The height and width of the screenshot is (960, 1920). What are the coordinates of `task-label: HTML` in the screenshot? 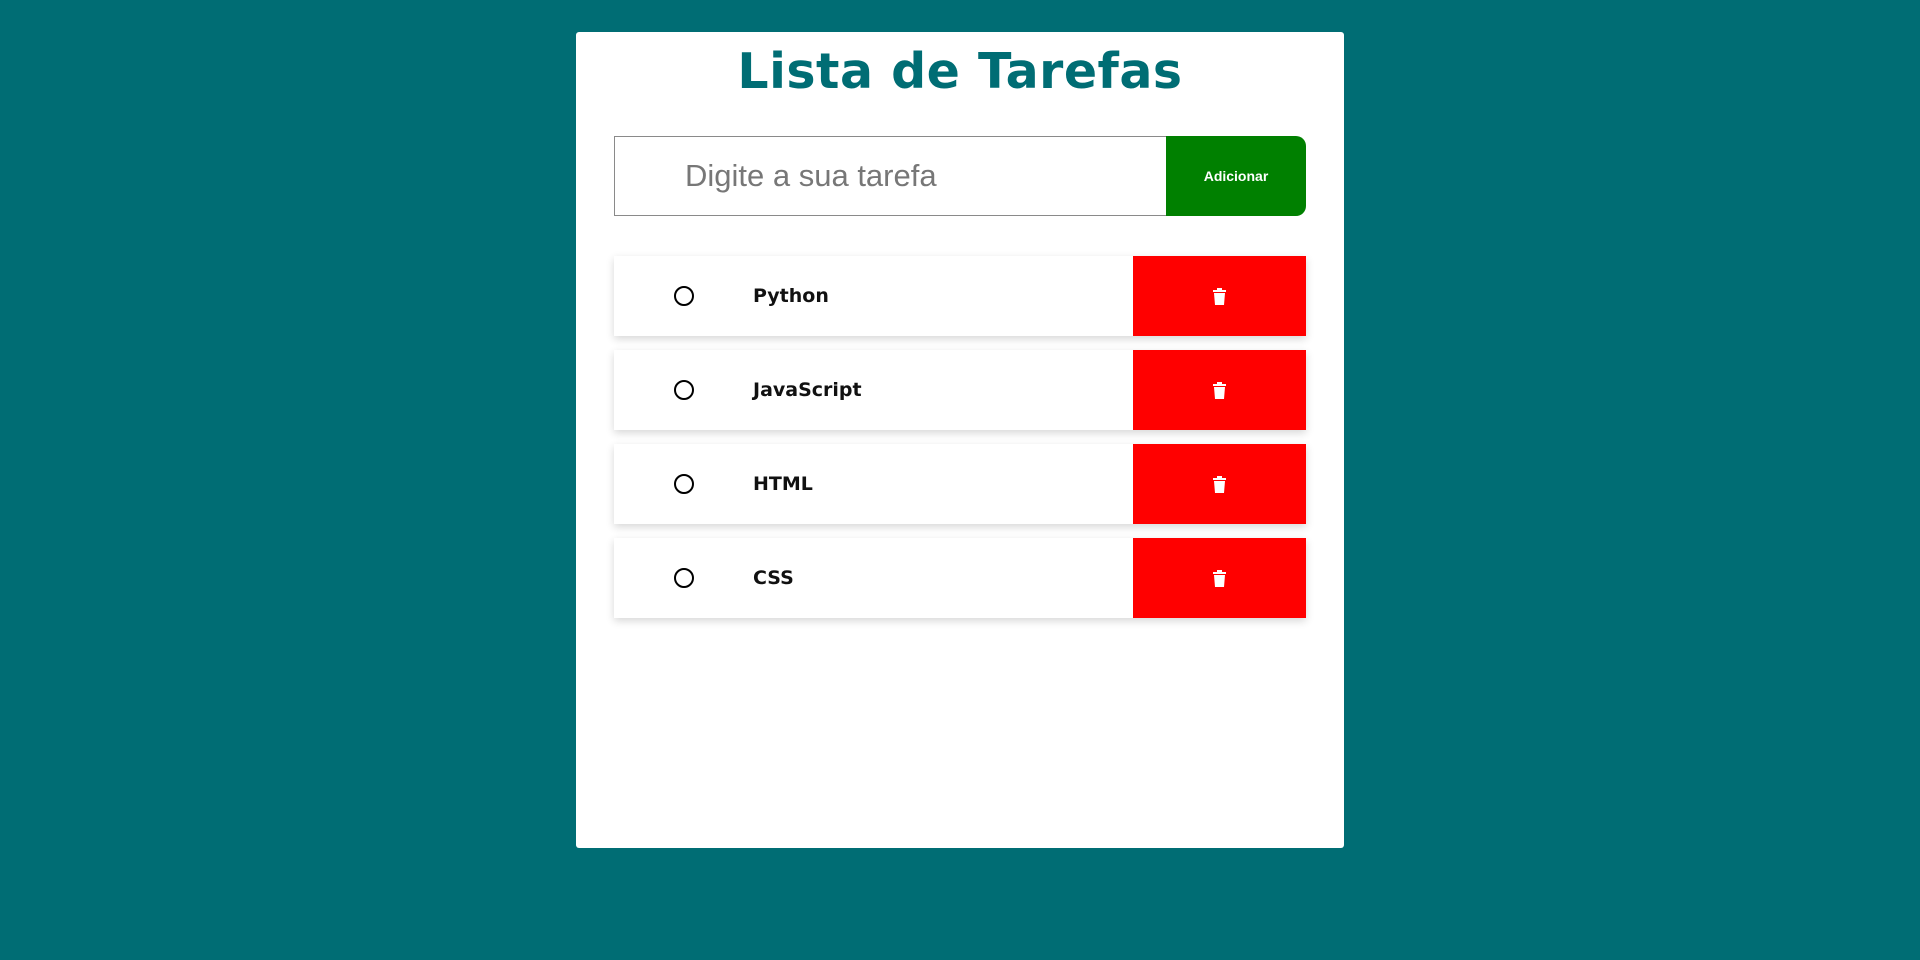 It's located at (783, 484).